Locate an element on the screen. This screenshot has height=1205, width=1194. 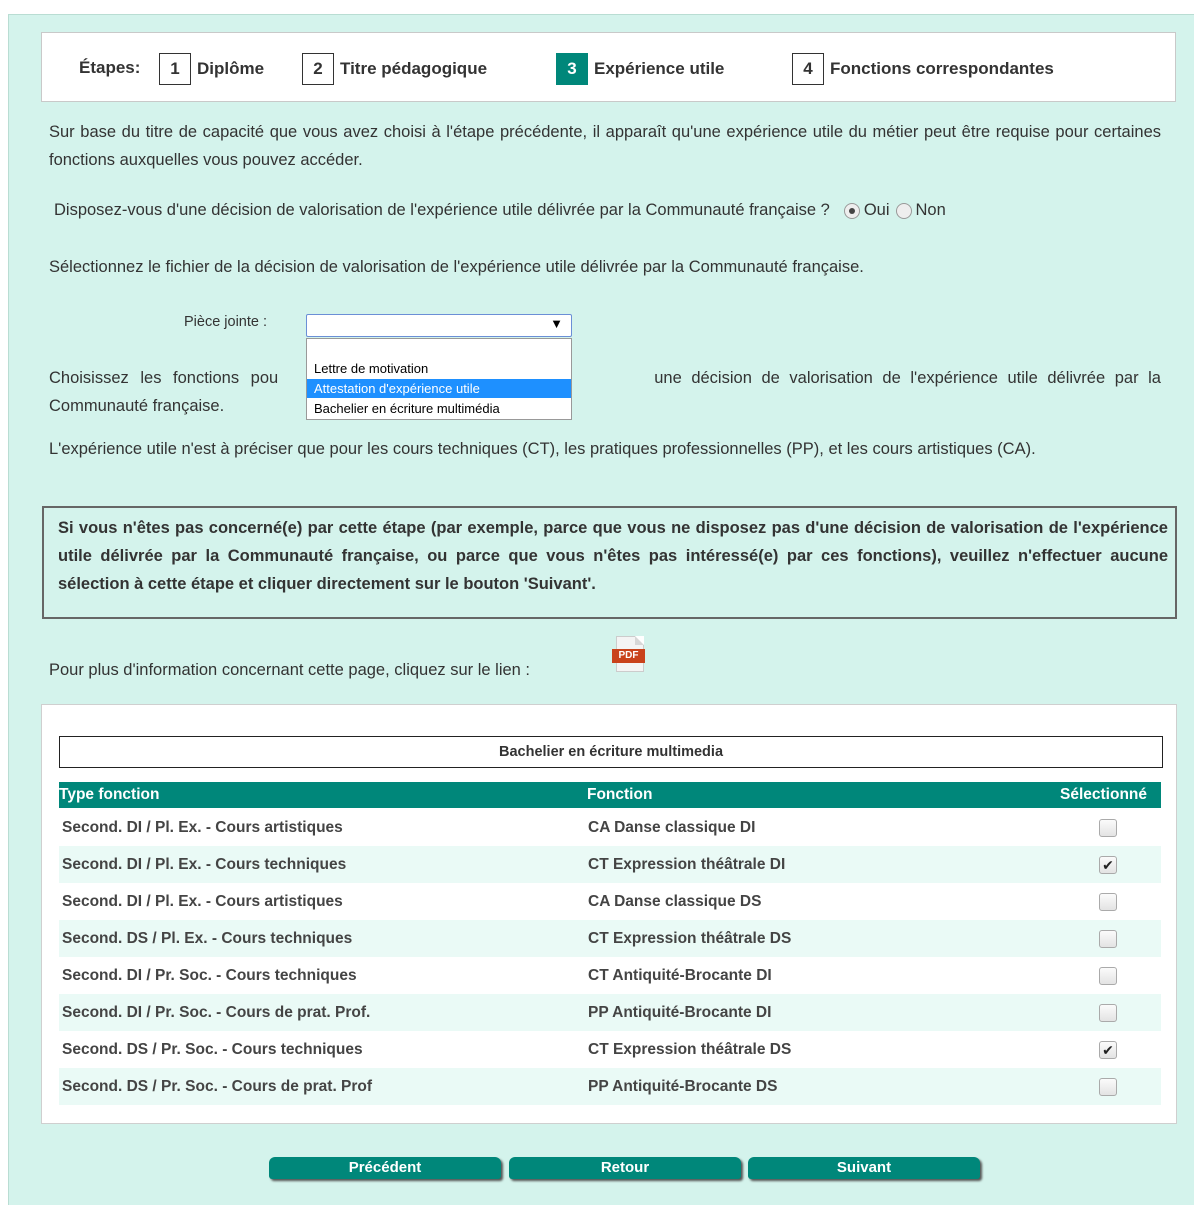
radio-oui is located at coordinates (851, 210).